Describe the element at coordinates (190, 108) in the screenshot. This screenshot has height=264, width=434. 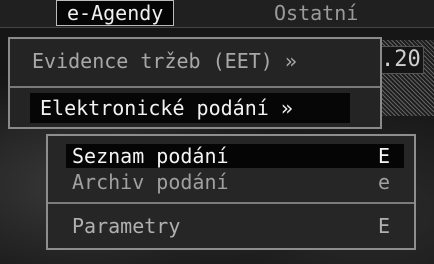
I see `menu-item-elektronicke-podani: Elektronické podání »` at that location.